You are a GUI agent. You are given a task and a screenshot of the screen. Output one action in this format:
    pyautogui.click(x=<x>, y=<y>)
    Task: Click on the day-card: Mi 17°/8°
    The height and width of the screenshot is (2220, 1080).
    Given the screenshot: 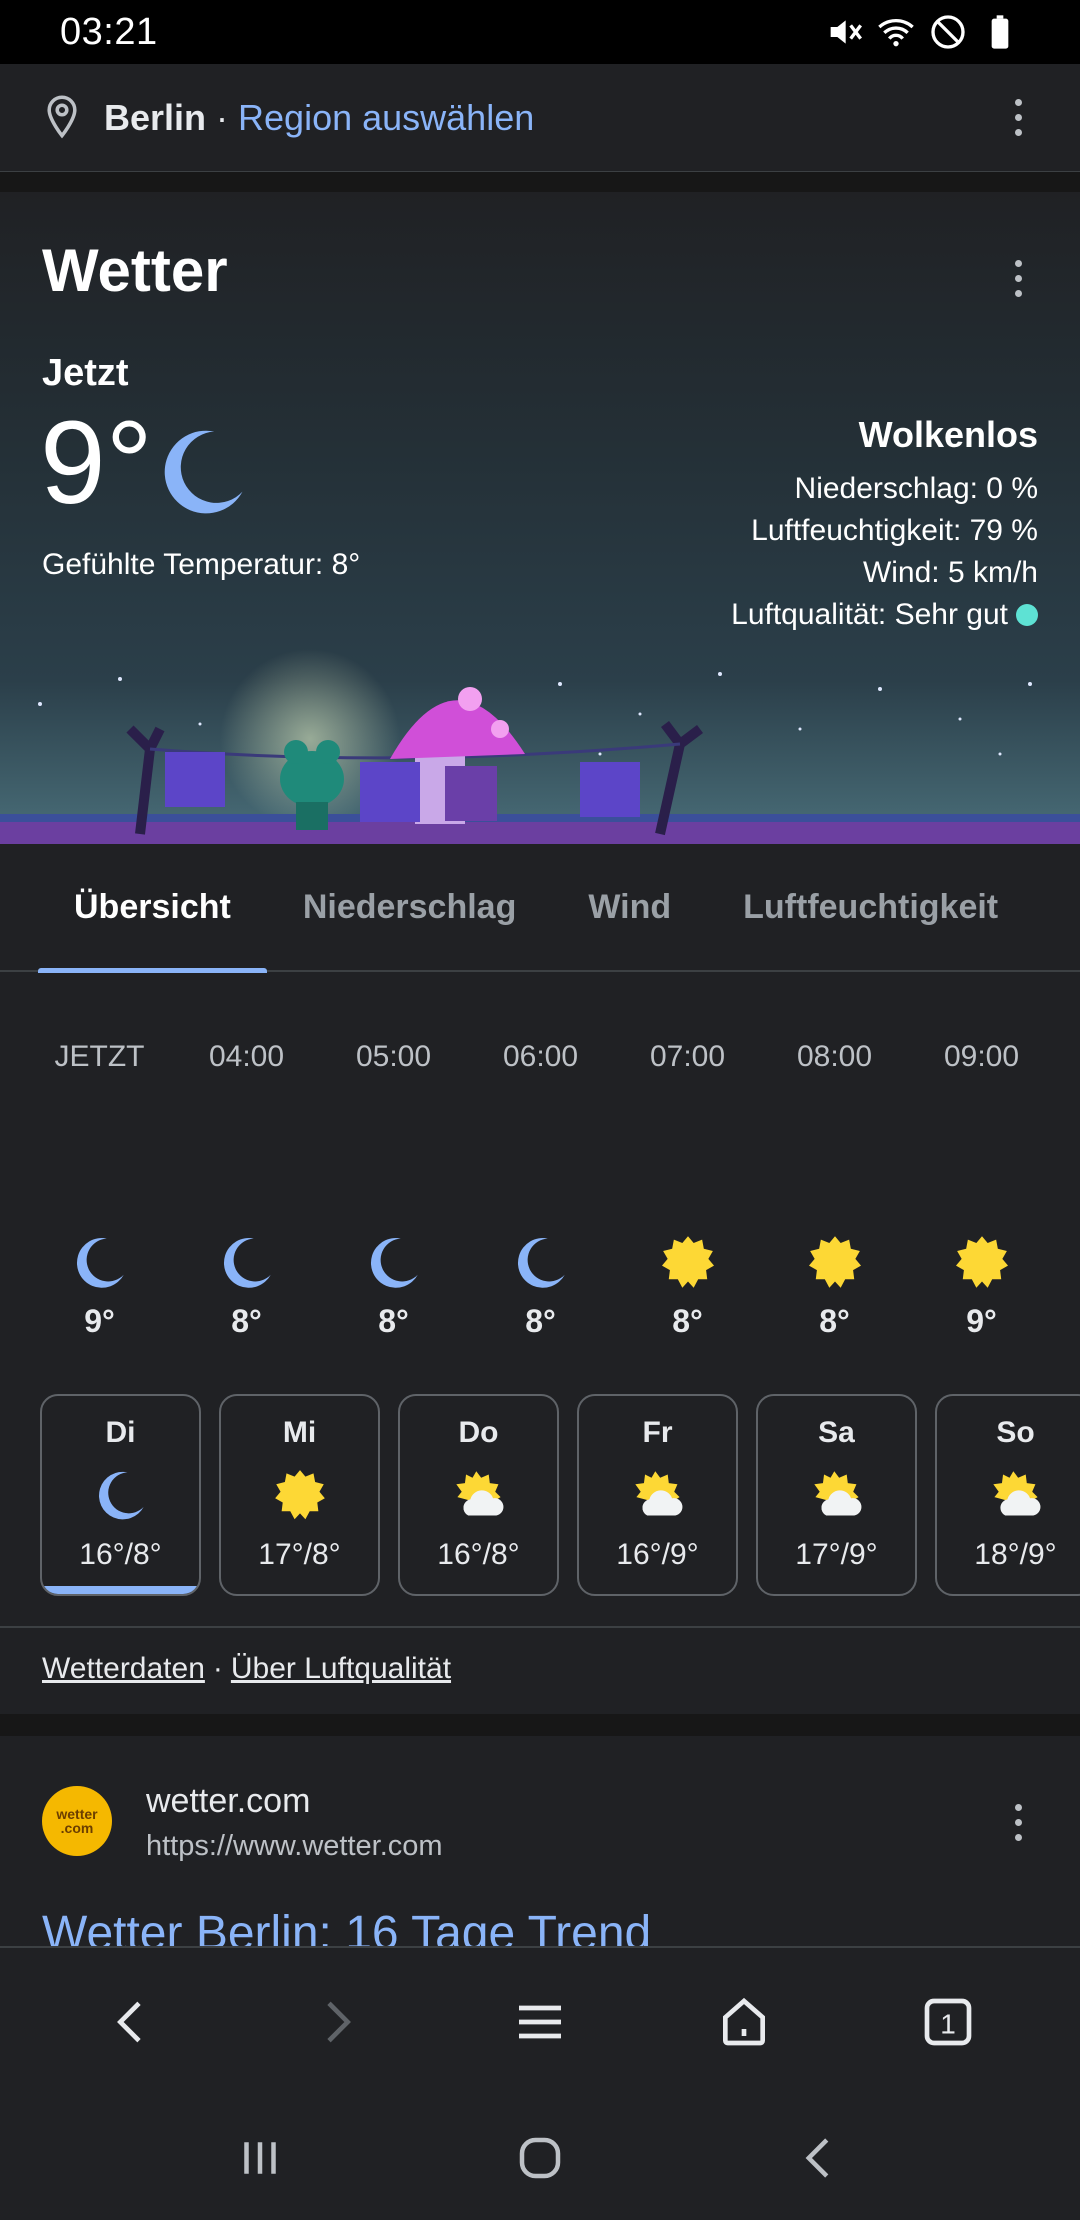 What is the action you would take?
    pyautogui.click(x=299, y=1495)
    